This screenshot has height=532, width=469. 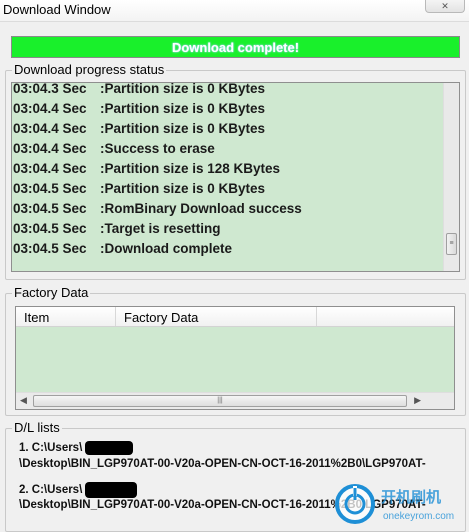 What do you see at coordinates (235, 317) in the screenshot?
I see `table-header: Item Factory Data` at bounding box center [235, 317].